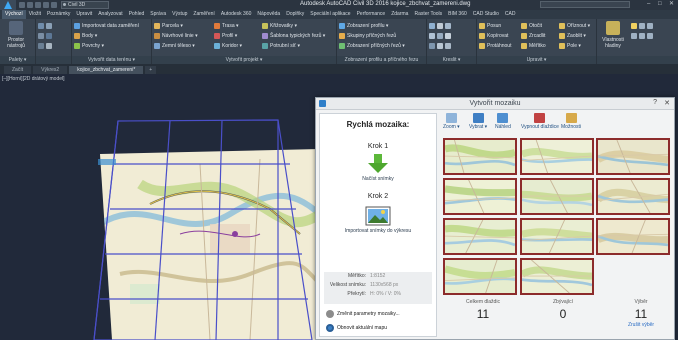  I want to click on toolspace-button: Prostor nástrojů, so click(16, 35).